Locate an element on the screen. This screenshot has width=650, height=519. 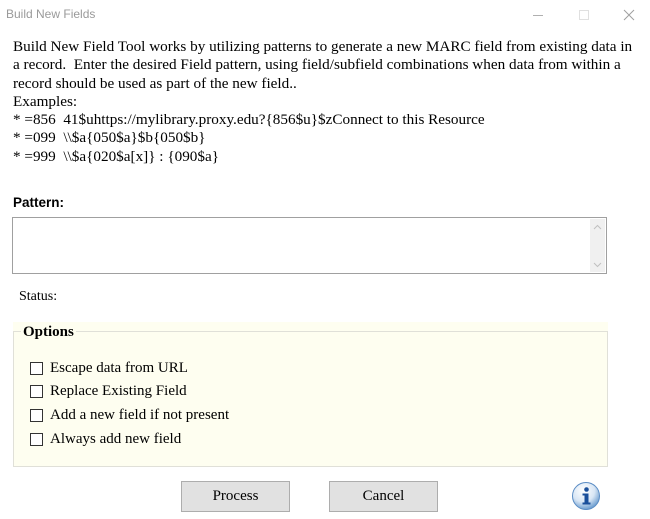
option-replace-existing-field: Replace Existing Field is located at coordinates (108, 391).